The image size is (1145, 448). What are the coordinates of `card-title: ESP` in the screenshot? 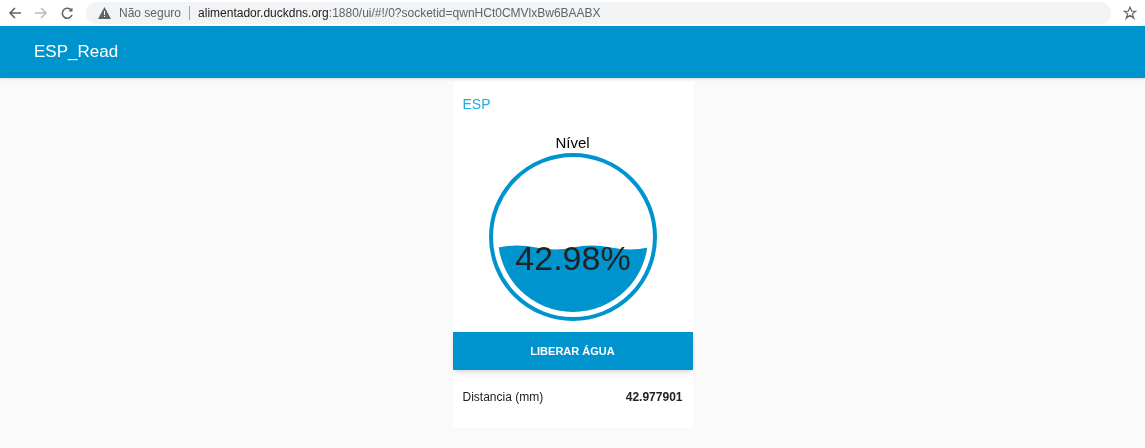 It's located at (476, 104).